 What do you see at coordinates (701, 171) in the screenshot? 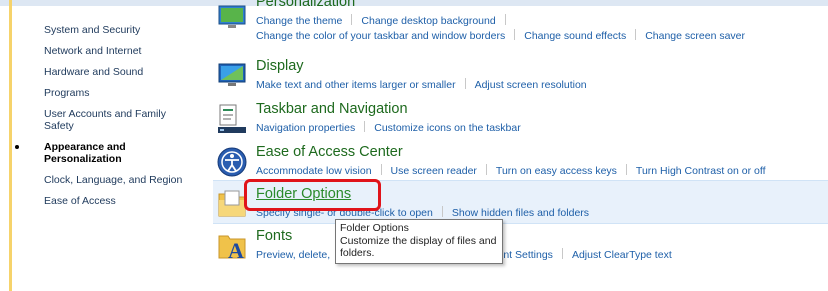
I see `turn-high-contrast-link: Turn High Contrast on or off` at bounding box center [701, 171].